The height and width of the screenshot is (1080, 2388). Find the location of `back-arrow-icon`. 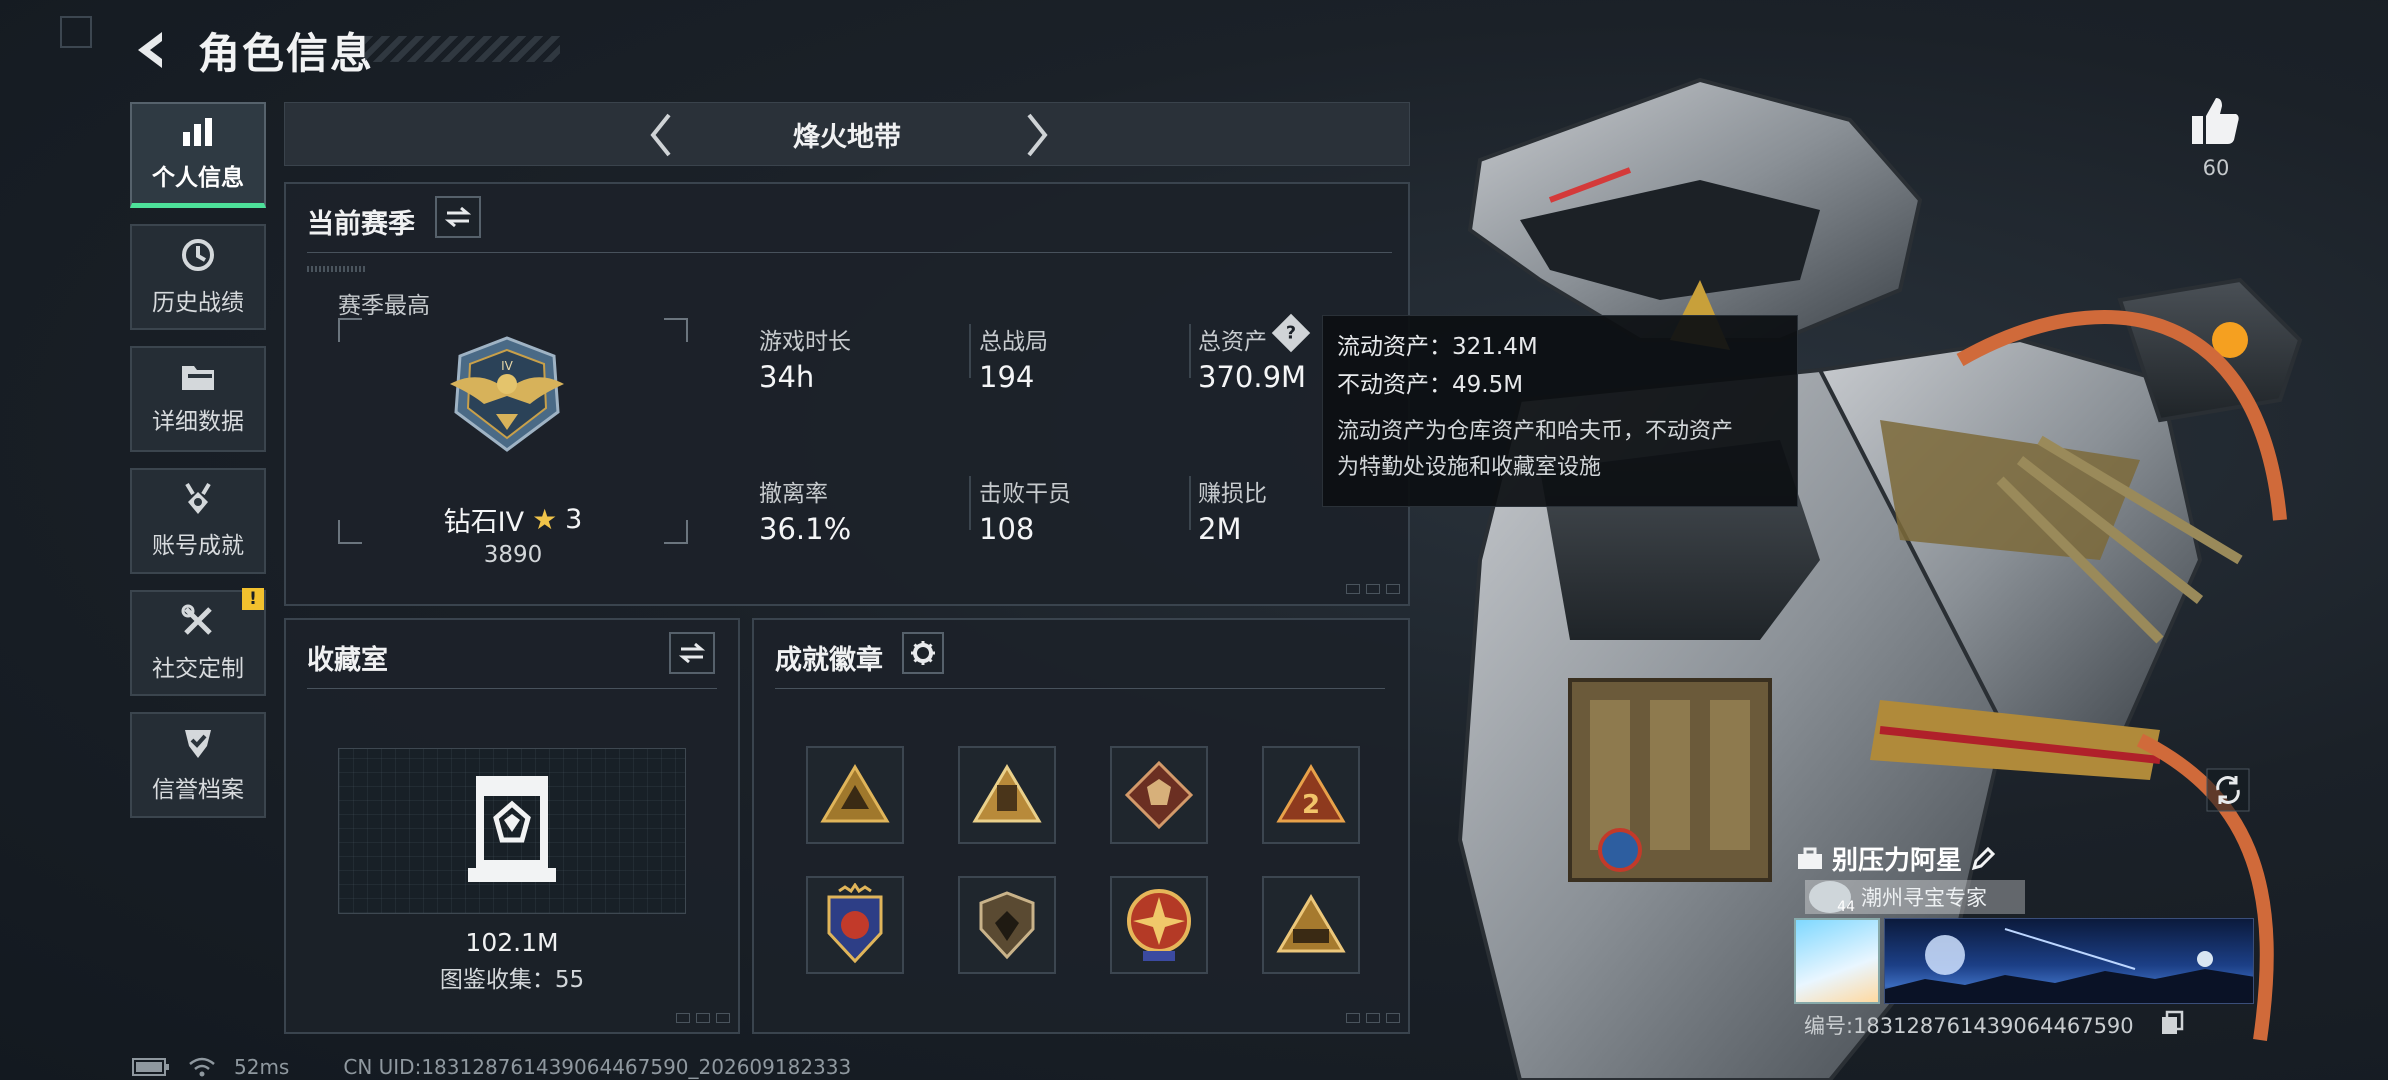

back-arrow-icon is located at coordinates (150, 50).